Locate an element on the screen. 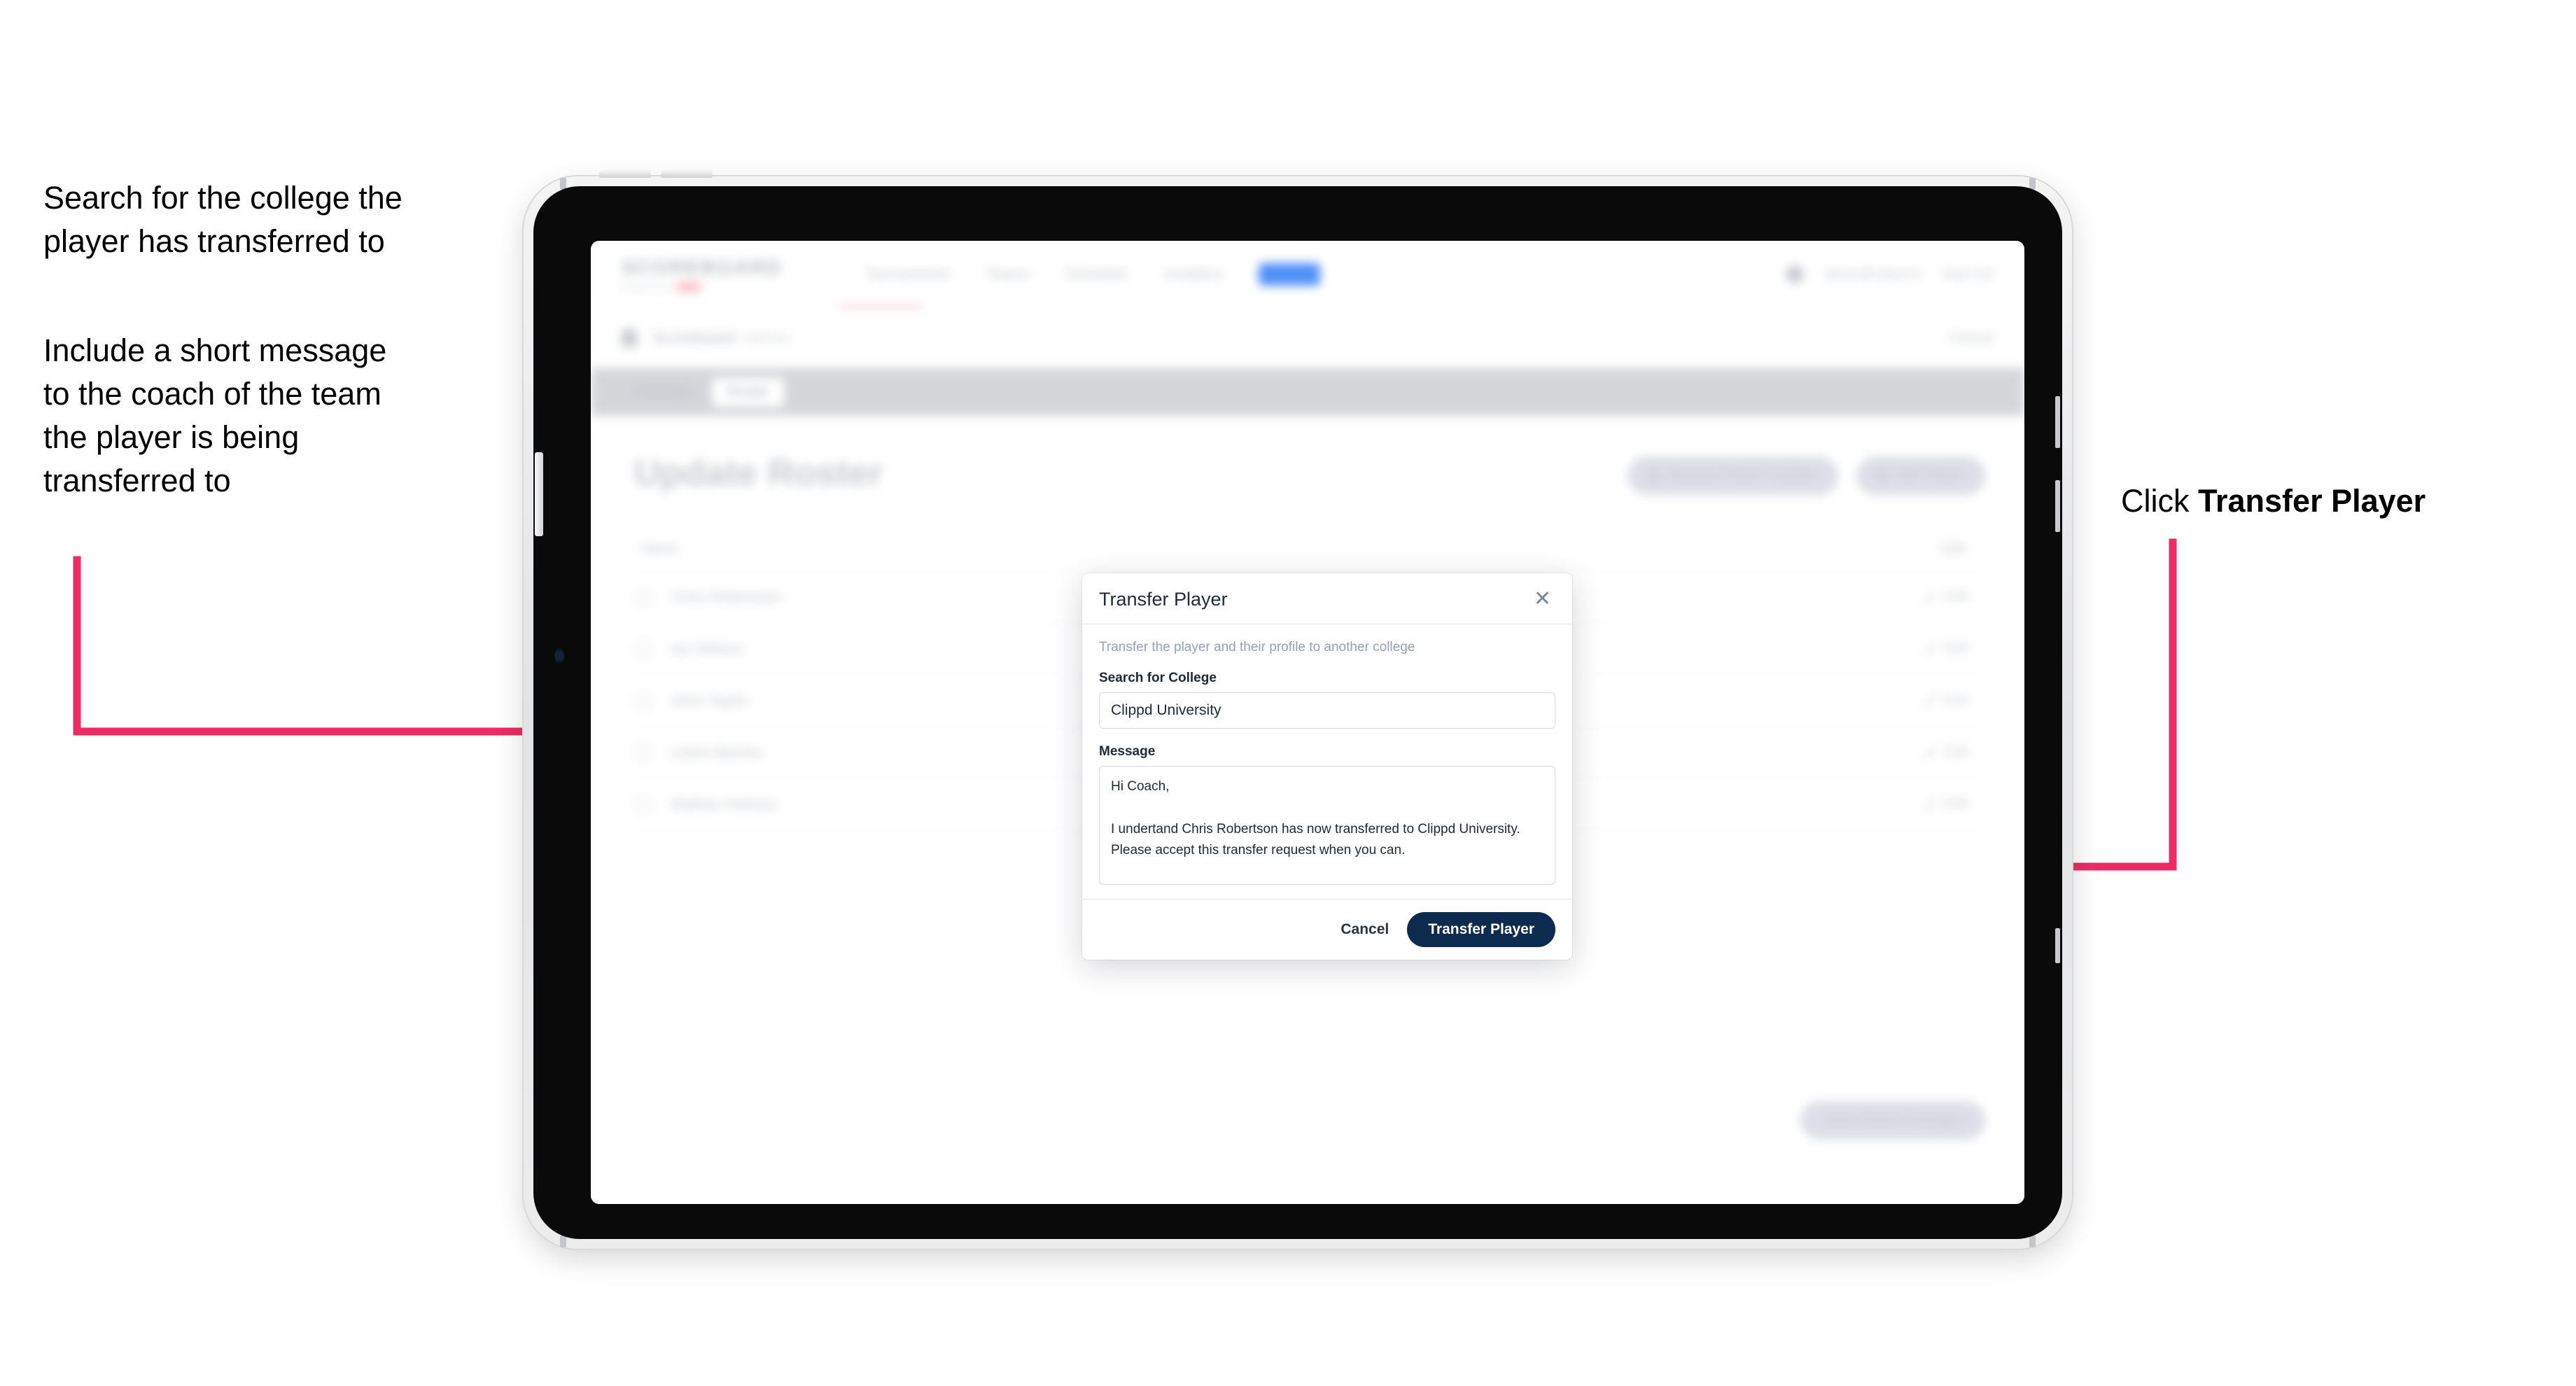  dialog-title: Transfer Player is located at coordinates (1163, 599).